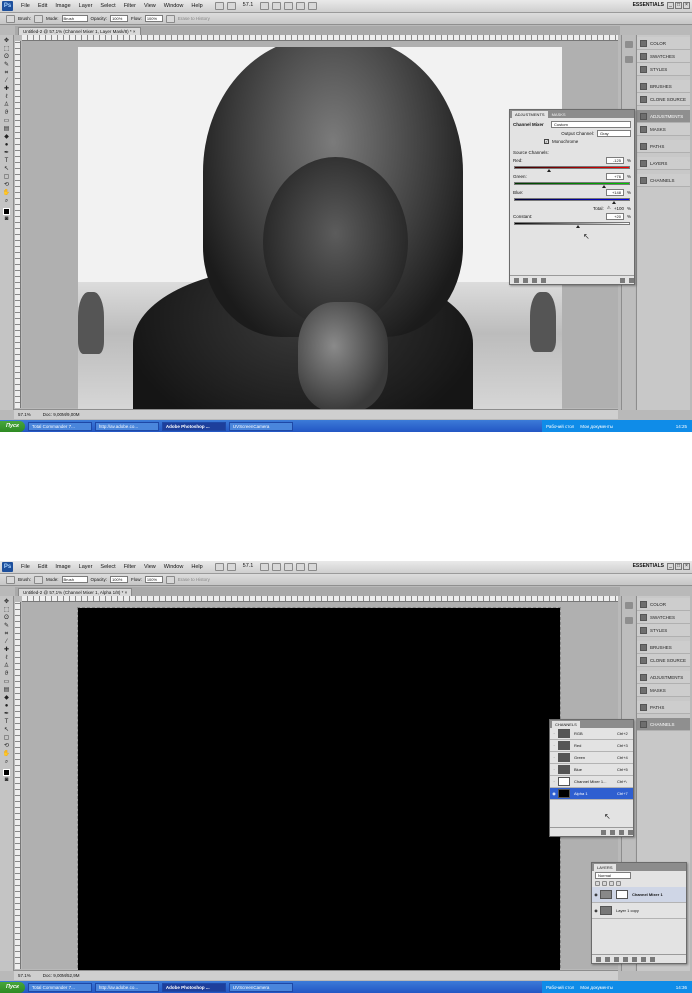 The width and height of the screenshot is (692, 993). Describe the element at coordinates (7, 169) in the screenshot. I see `path-select-tool-icon: ↖` at that location.